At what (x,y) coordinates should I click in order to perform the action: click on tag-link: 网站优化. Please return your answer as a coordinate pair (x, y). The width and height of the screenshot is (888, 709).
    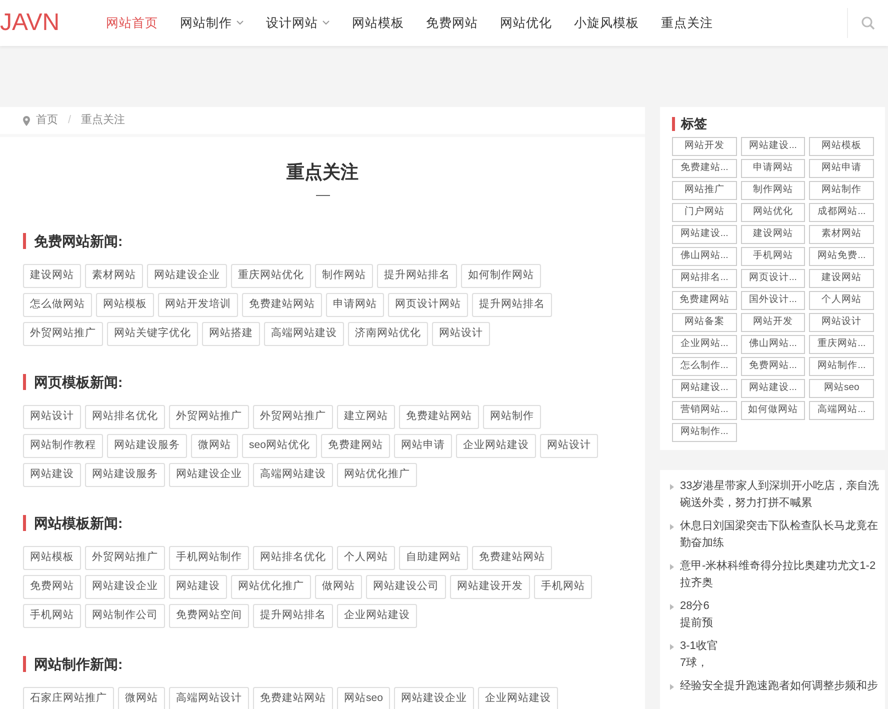
    Looking at the image, I should click on (773, 212).